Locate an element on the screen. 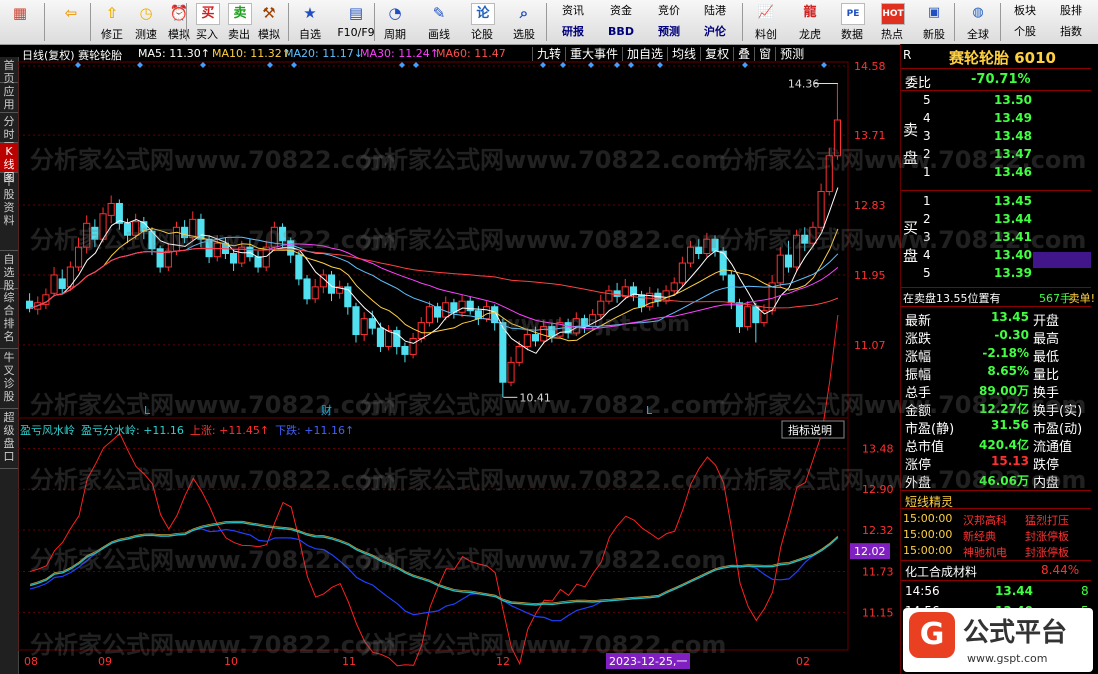 Image resolution: width=1098 pixels, height=674 pixels. toolbar-button-label: 修正 is located at coordinates (112, 34).